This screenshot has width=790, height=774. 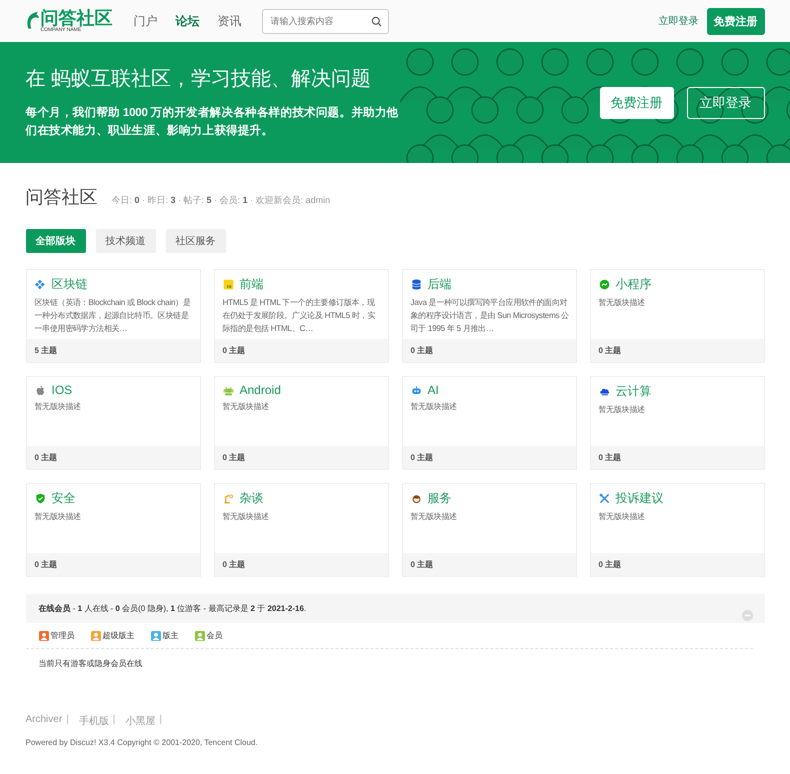 I want to click on board-link: 服务, so click(x=440, y=498).